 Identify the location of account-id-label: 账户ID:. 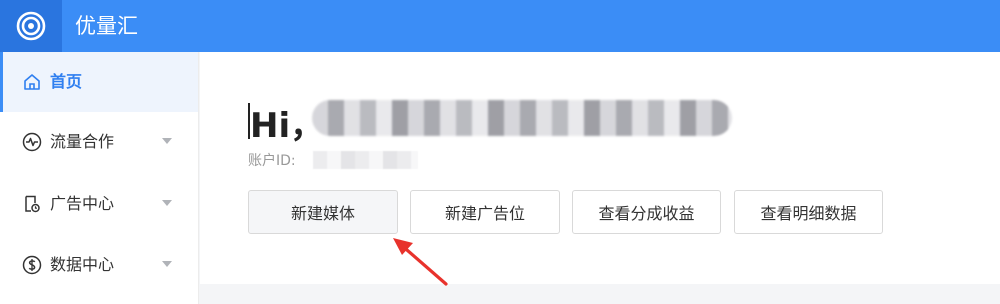
(272, 161).